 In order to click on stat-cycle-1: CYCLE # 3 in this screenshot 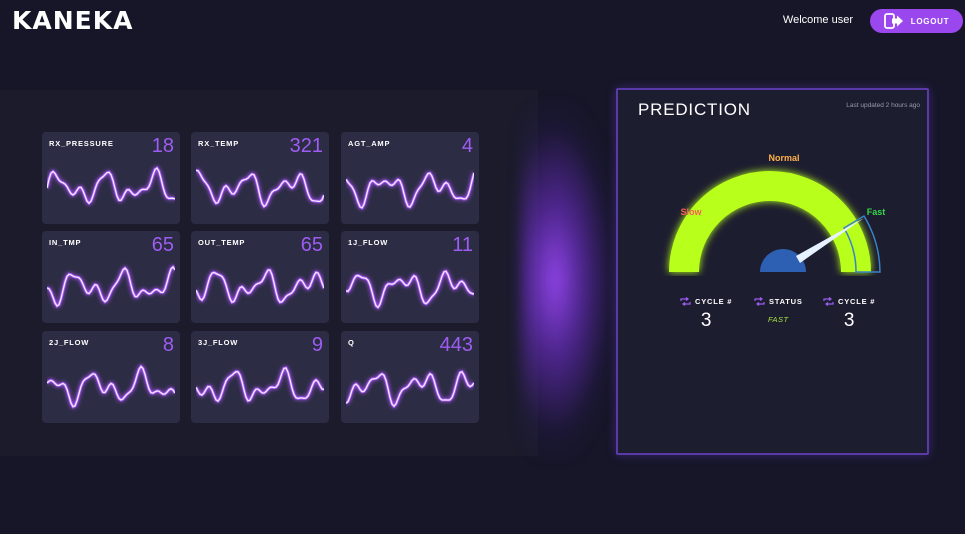, I will do `click(706, 314)`.